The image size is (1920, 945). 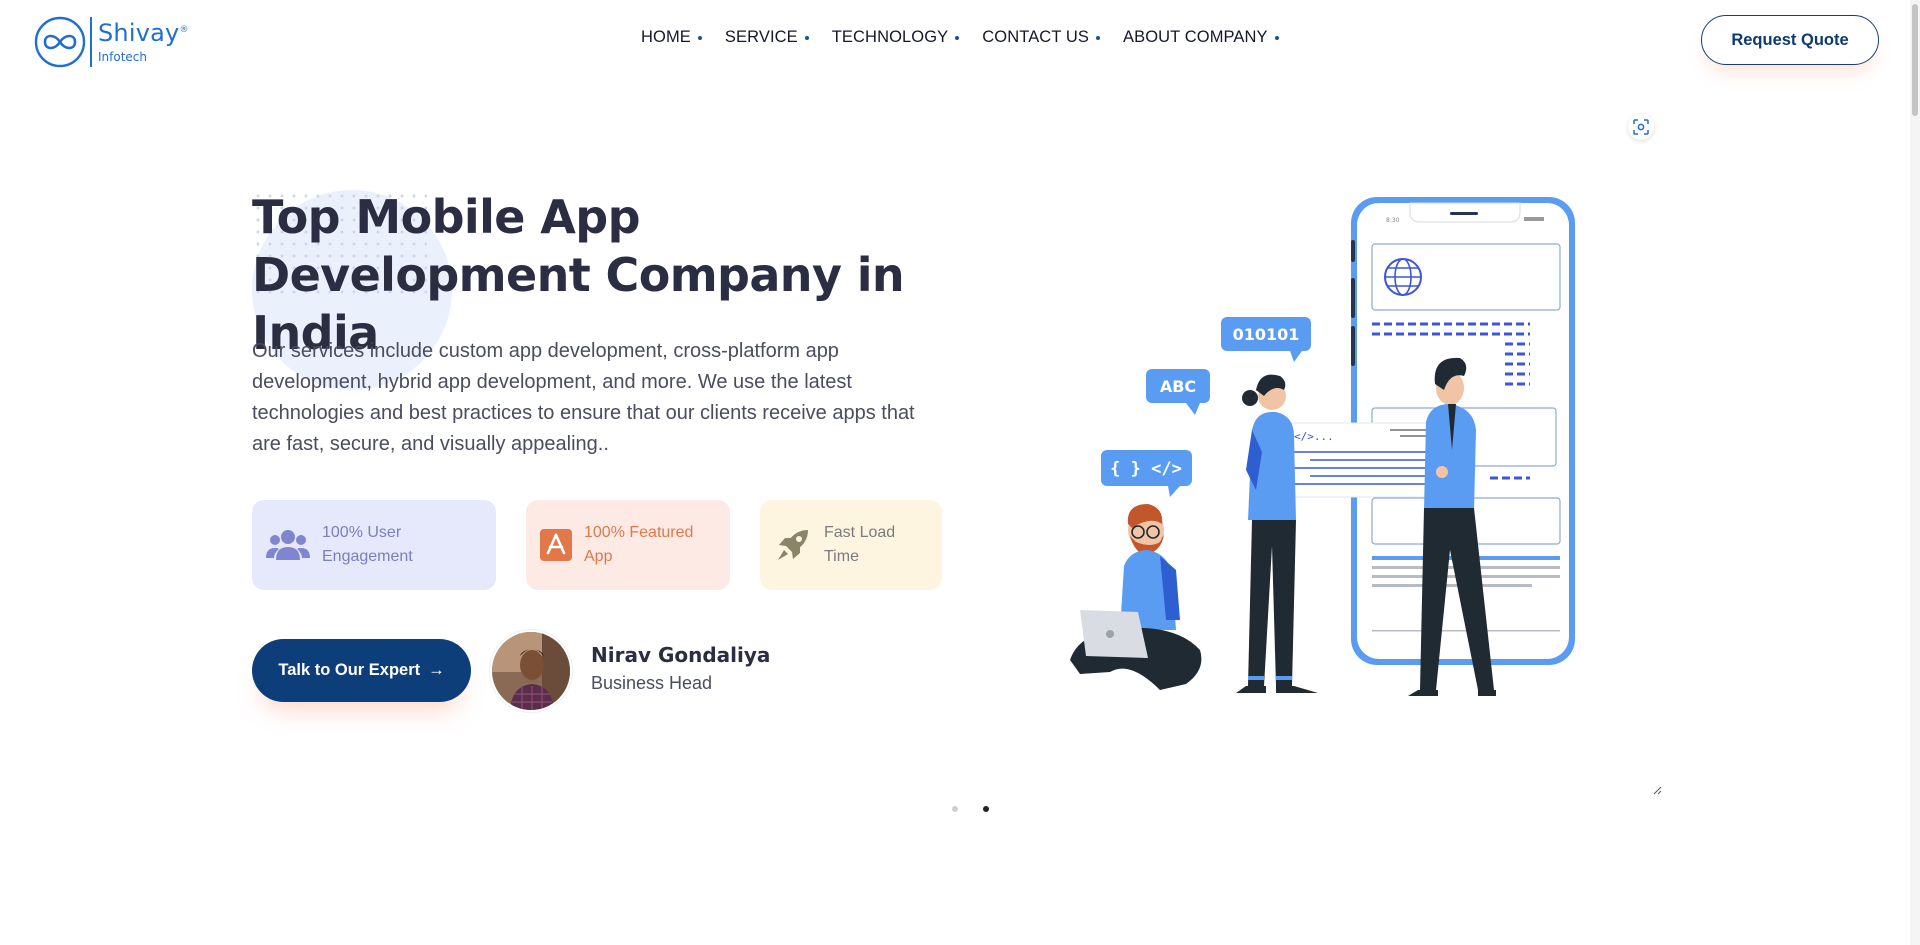 I want to click on infinity-logo-icon, so click(x=60, y=42).